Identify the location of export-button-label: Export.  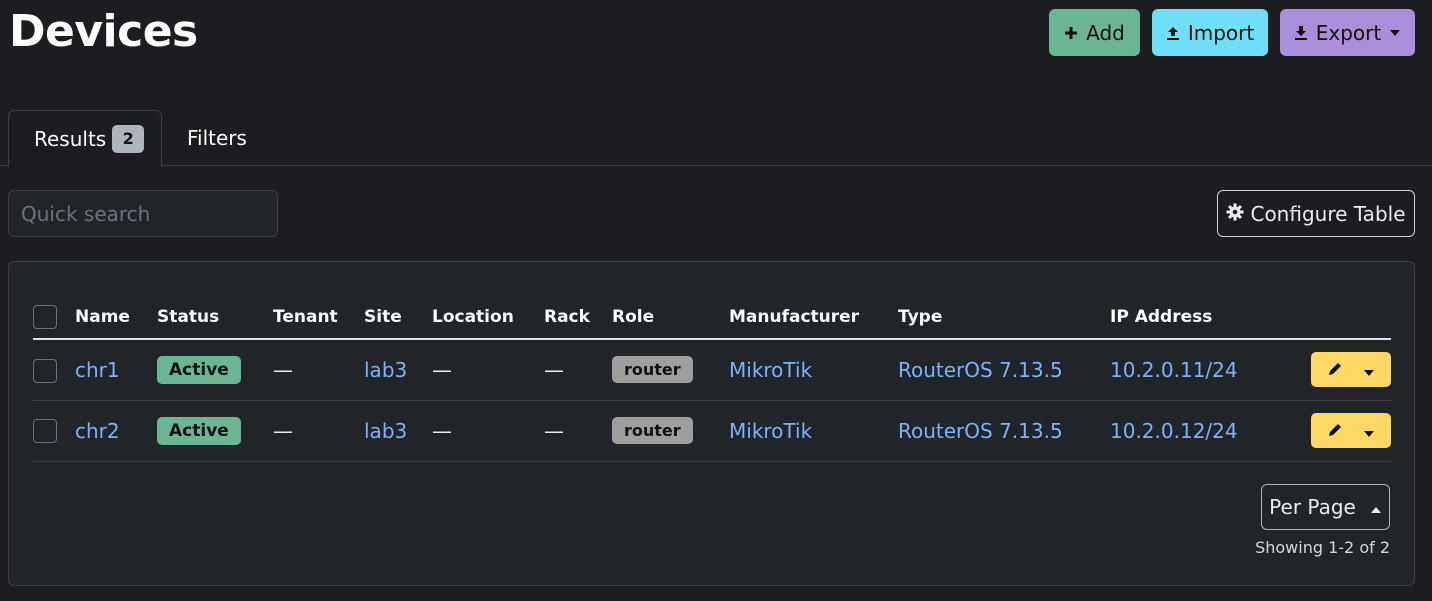
(1348, 32).